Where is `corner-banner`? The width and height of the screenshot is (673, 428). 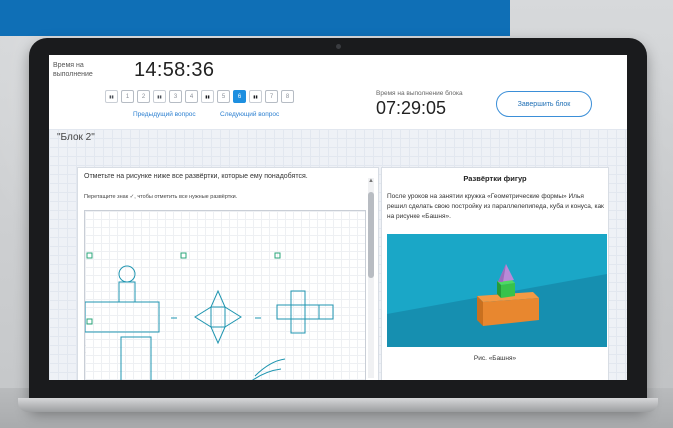
corner-banner is located at coordinates (255, 18).